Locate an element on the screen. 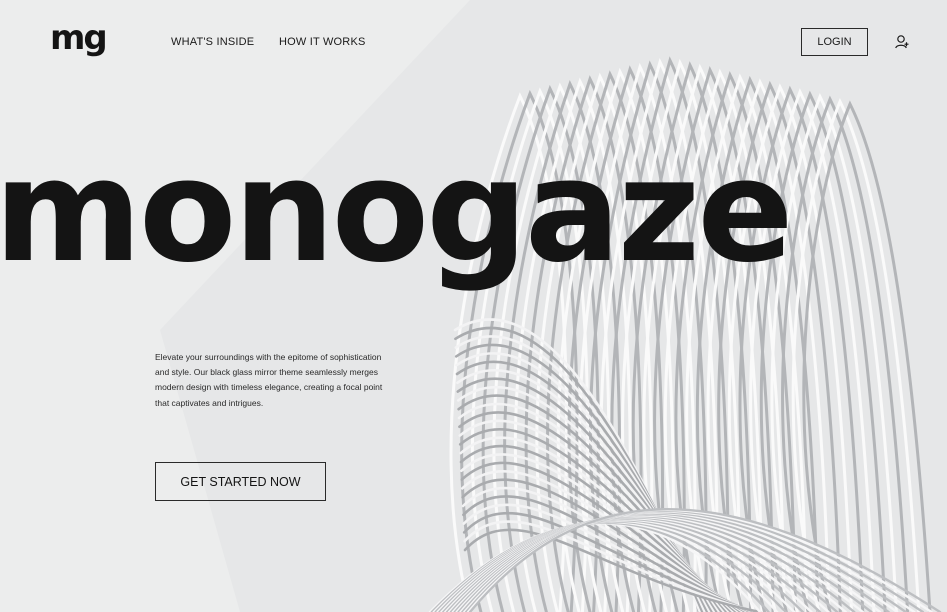 The image size is (947, 612). get-started-button: GET STARTED NOW is located at coordinates (240, 481).